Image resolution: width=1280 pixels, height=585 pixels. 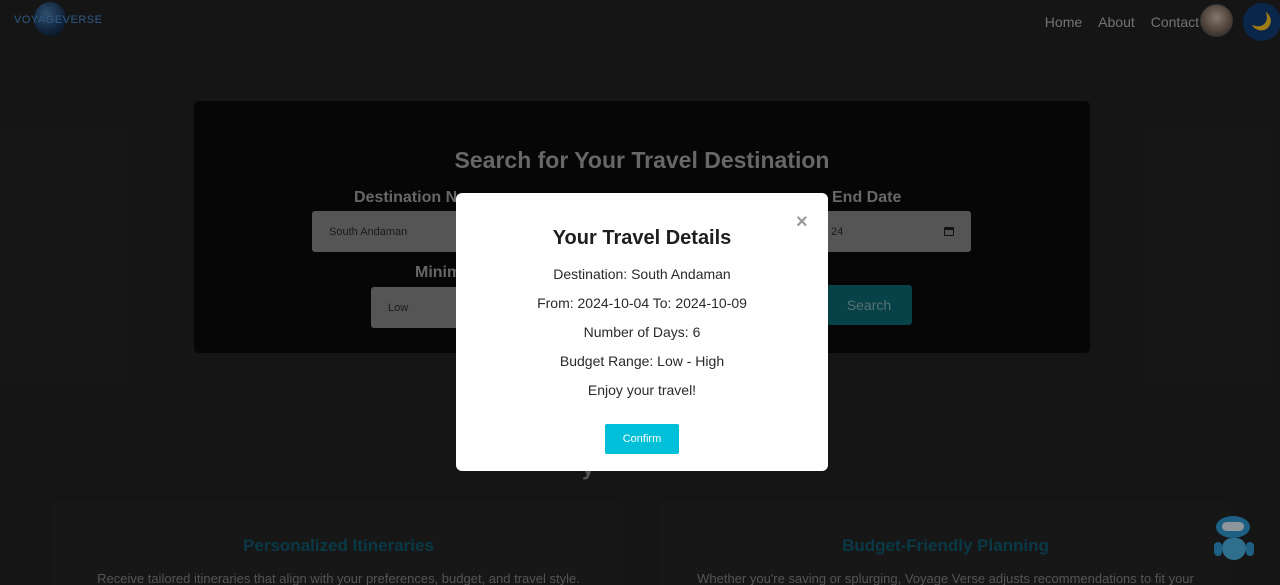 I want to click on budget-line: Budget Range: Low - High, so click(x=642, y=361).